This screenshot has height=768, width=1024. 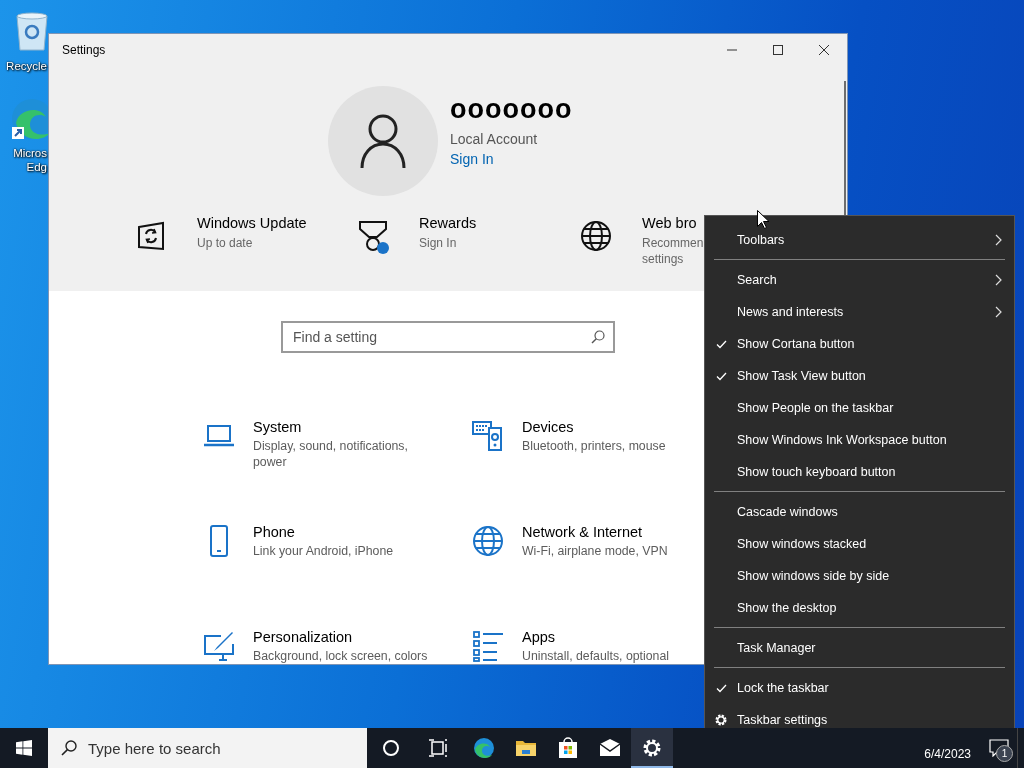 I want to click on category-description: Display, sound, notifications, power, so click(x=330, y=454).